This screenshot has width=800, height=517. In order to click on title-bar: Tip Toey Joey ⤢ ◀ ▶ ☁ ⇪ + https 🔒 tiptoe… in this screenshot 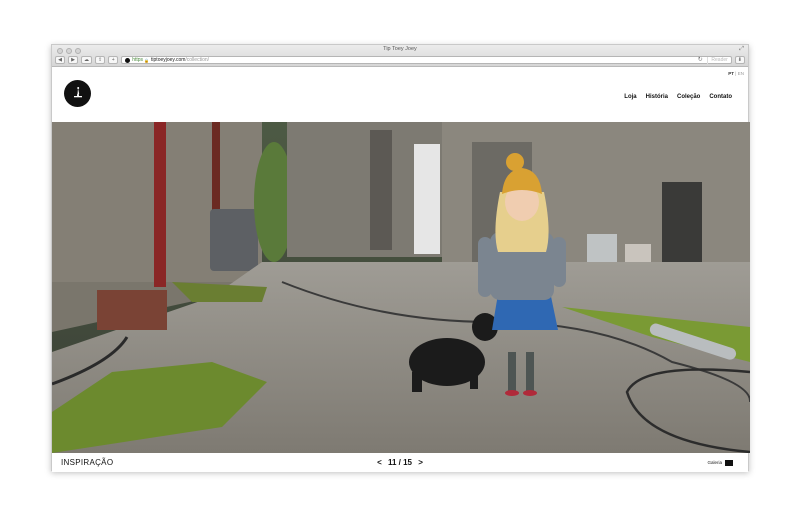, I will do `click(400, 56)`.